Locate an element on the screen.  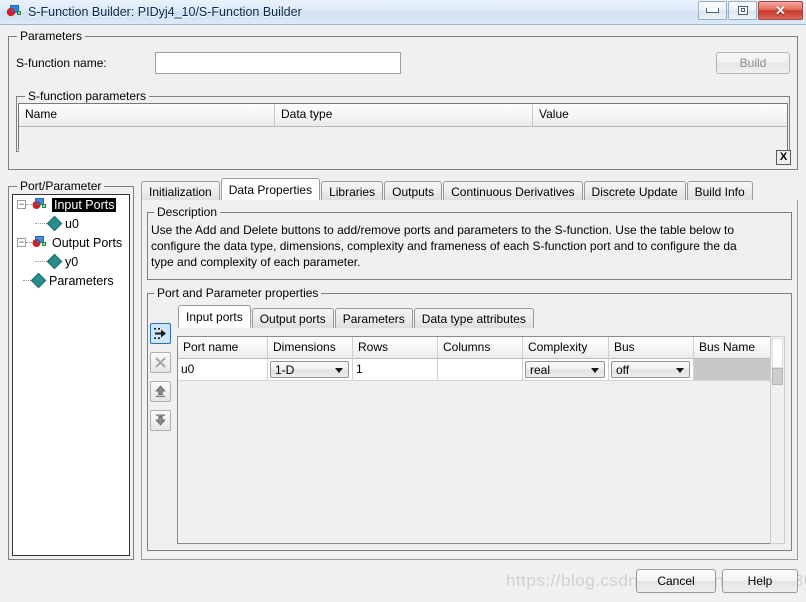
table-row: u0 1-D 1 real off is located at coordinates (480, 370).